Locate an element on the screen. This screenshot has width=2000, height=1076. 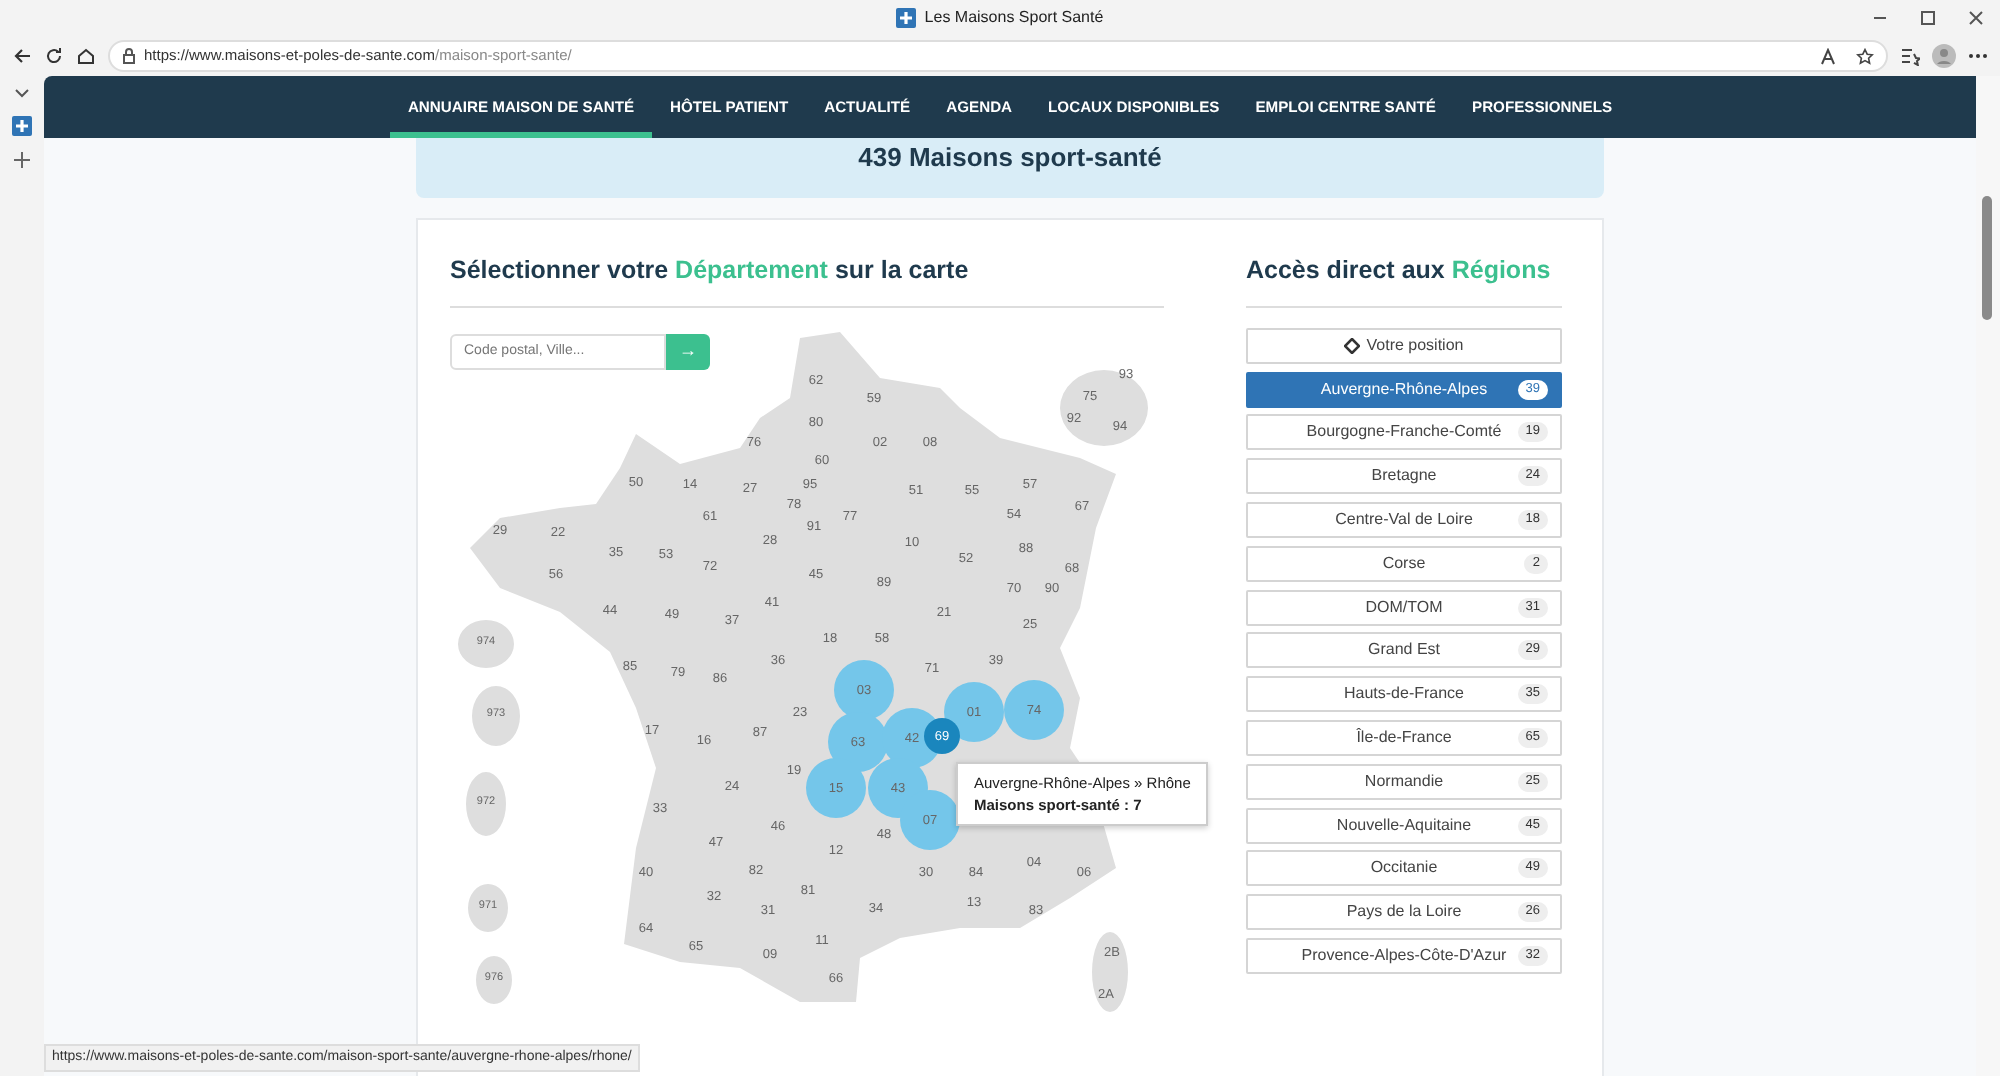
more-icon is located at coordinates (1978, 56).